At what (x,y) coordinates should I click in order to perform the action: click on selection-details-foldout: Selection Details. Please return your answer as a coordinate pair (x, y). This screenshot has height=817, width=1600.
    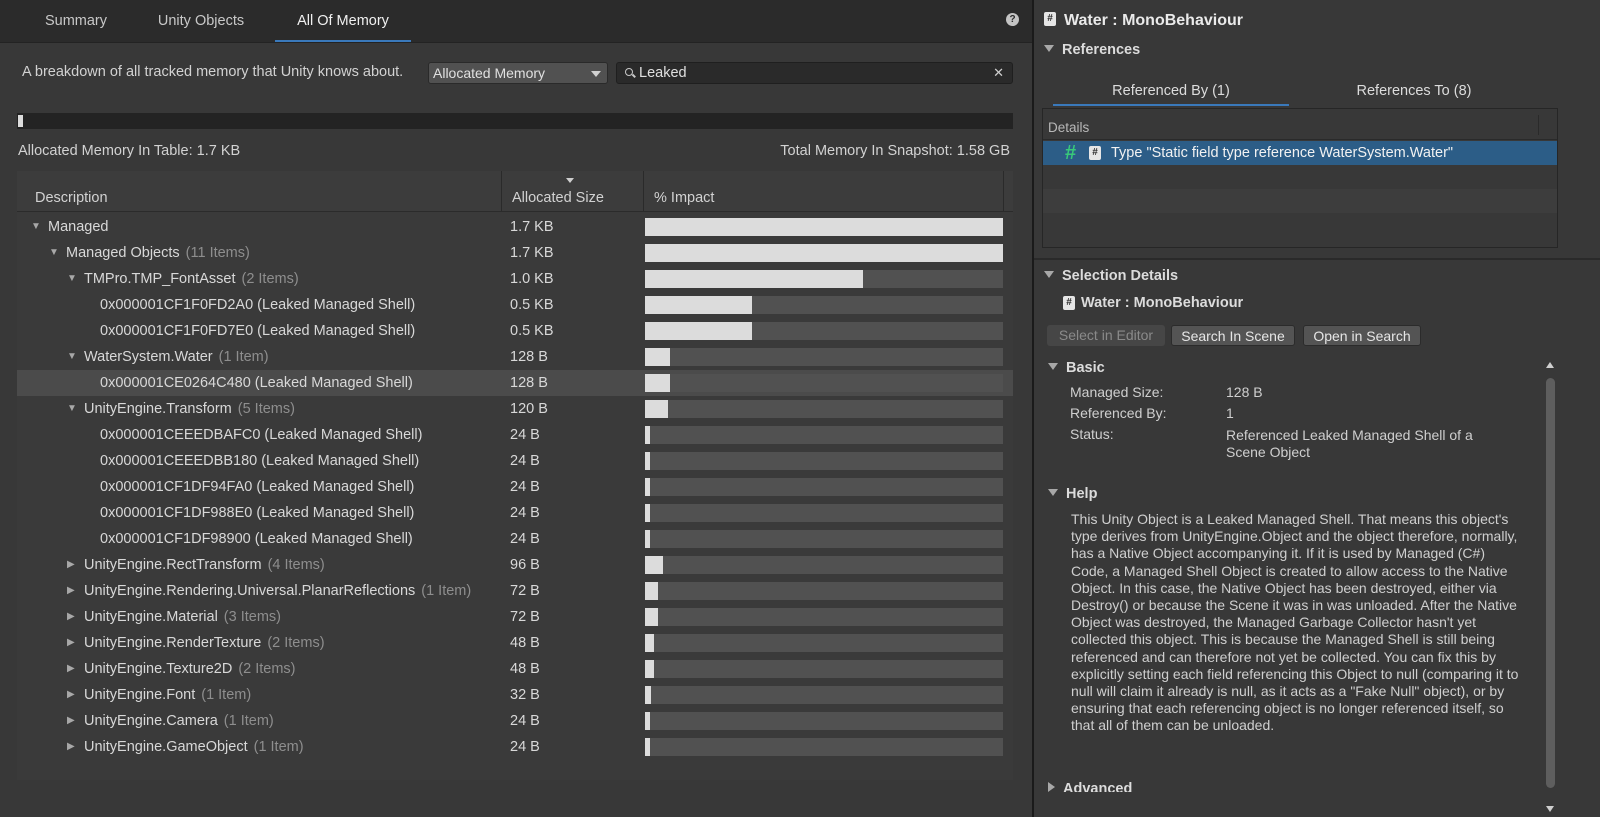
    Looking at the image, I should click on (1111, 276).